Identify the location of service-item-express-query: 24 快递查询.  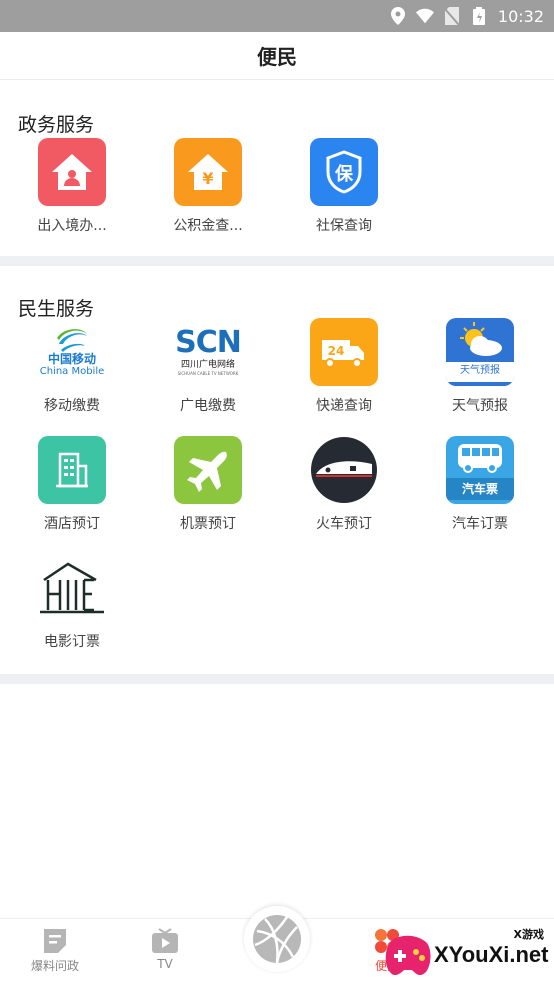
(344, 367).